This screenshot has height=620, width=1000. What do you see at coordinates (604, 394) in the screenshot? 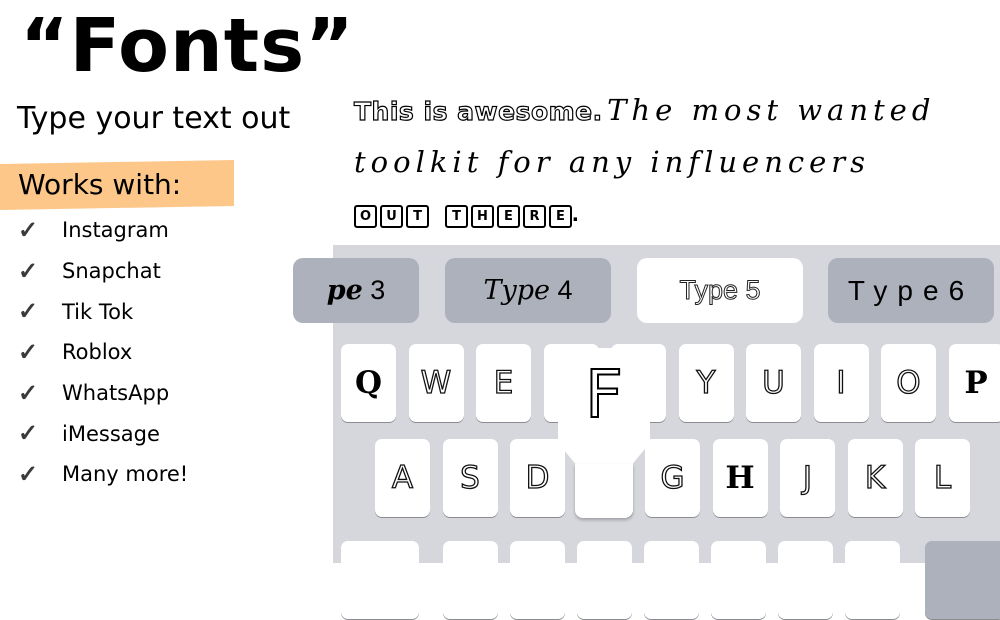
I see `popup-letter: F` at bounding box center [604, 394].